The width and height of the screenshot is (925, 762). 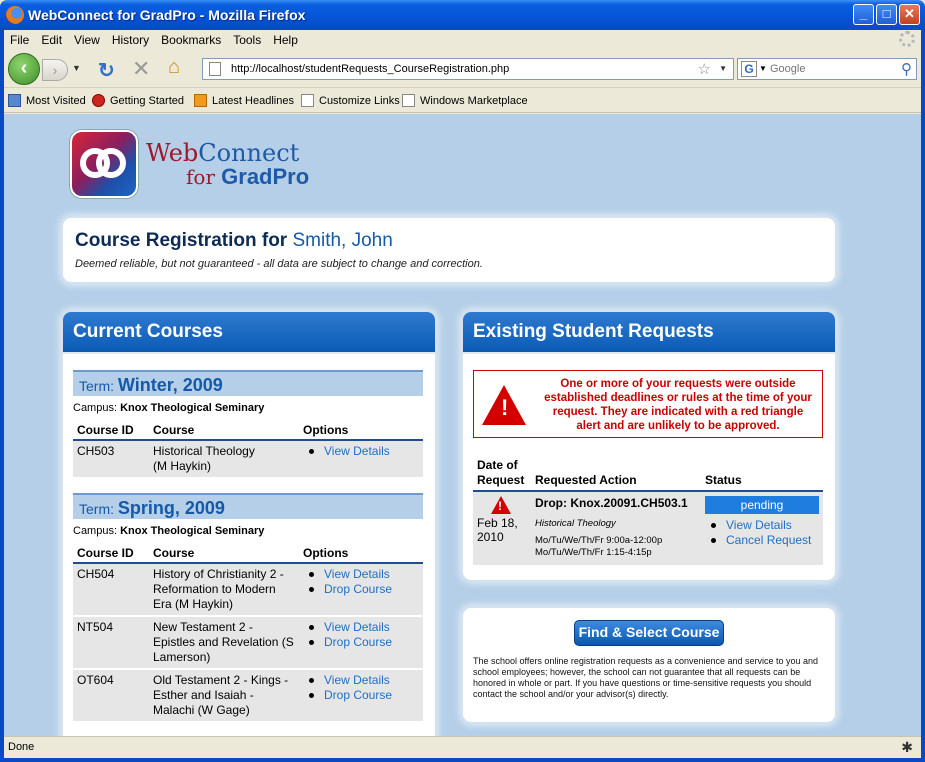 What do you see at coordinates (21, 747) in the screenshot?
I see `status-text: Done` at bounding box center [21, 747].